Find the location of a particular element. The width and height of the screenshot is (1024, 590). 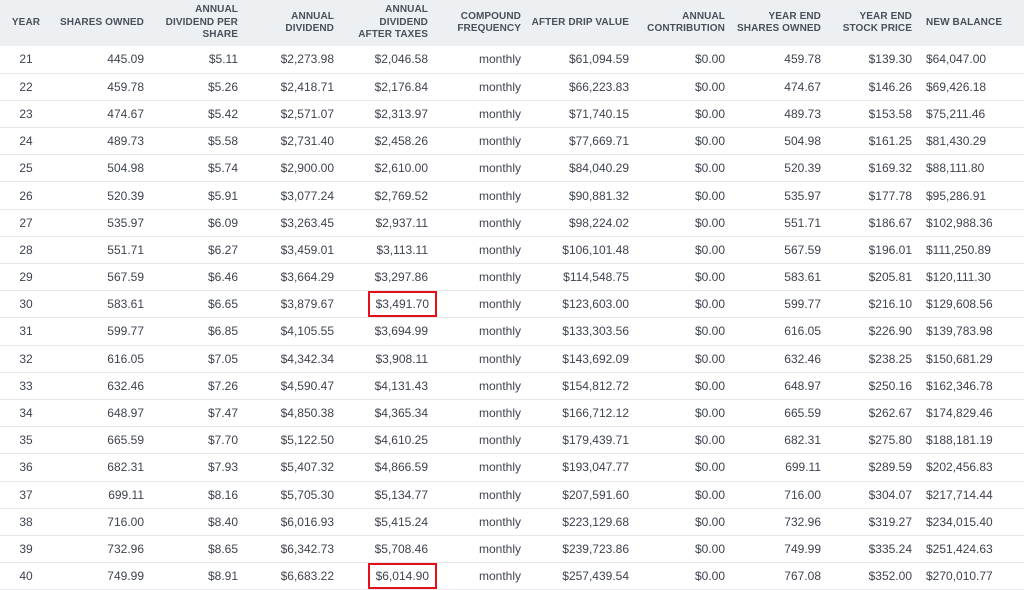

cell-shares-owned: 599.77 is located at coordinates (125, 331).